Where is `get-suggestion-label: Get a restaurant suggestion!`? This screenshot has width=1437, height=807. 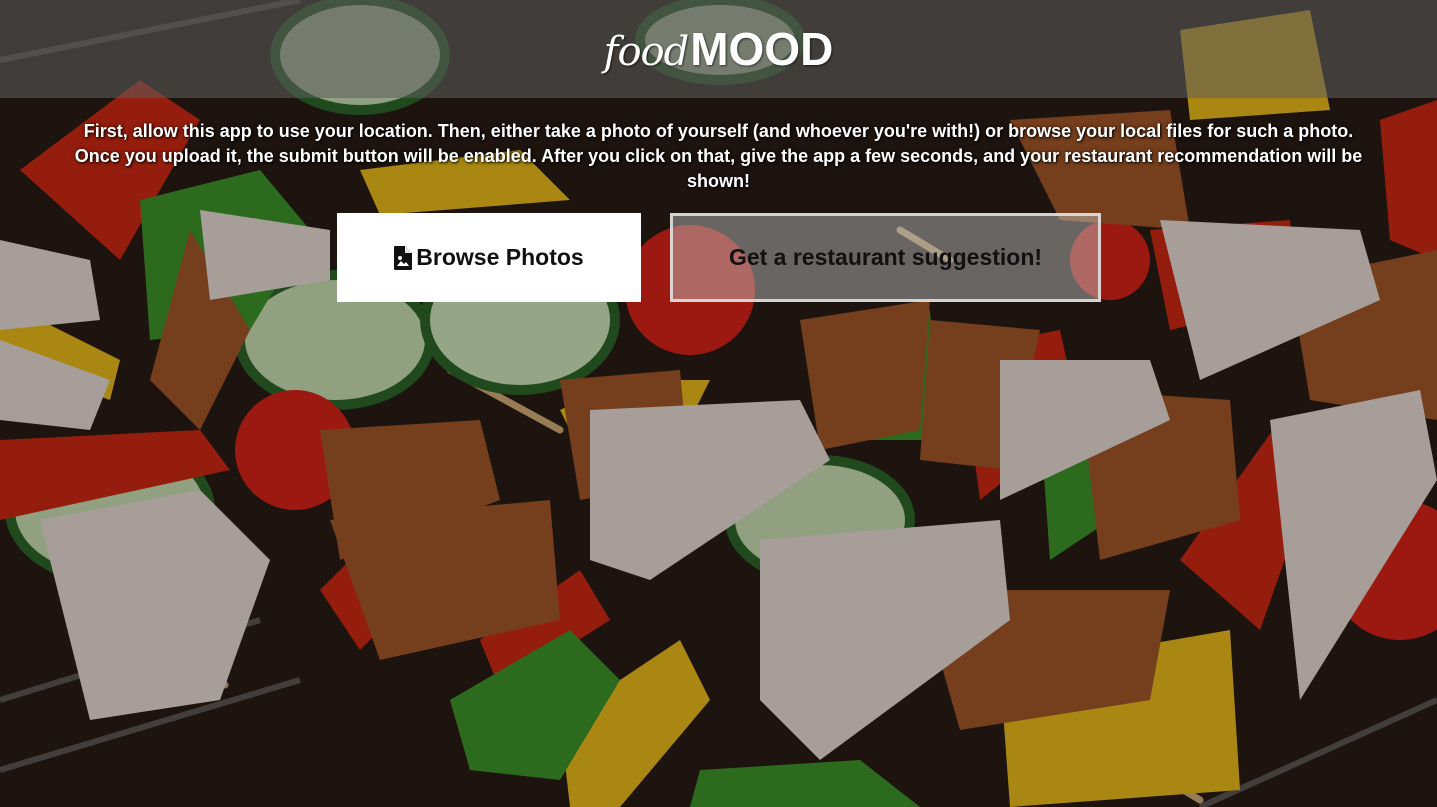
get-suggestion-label: Get a restaurant suggestion! is located at coordinates (885, 257).